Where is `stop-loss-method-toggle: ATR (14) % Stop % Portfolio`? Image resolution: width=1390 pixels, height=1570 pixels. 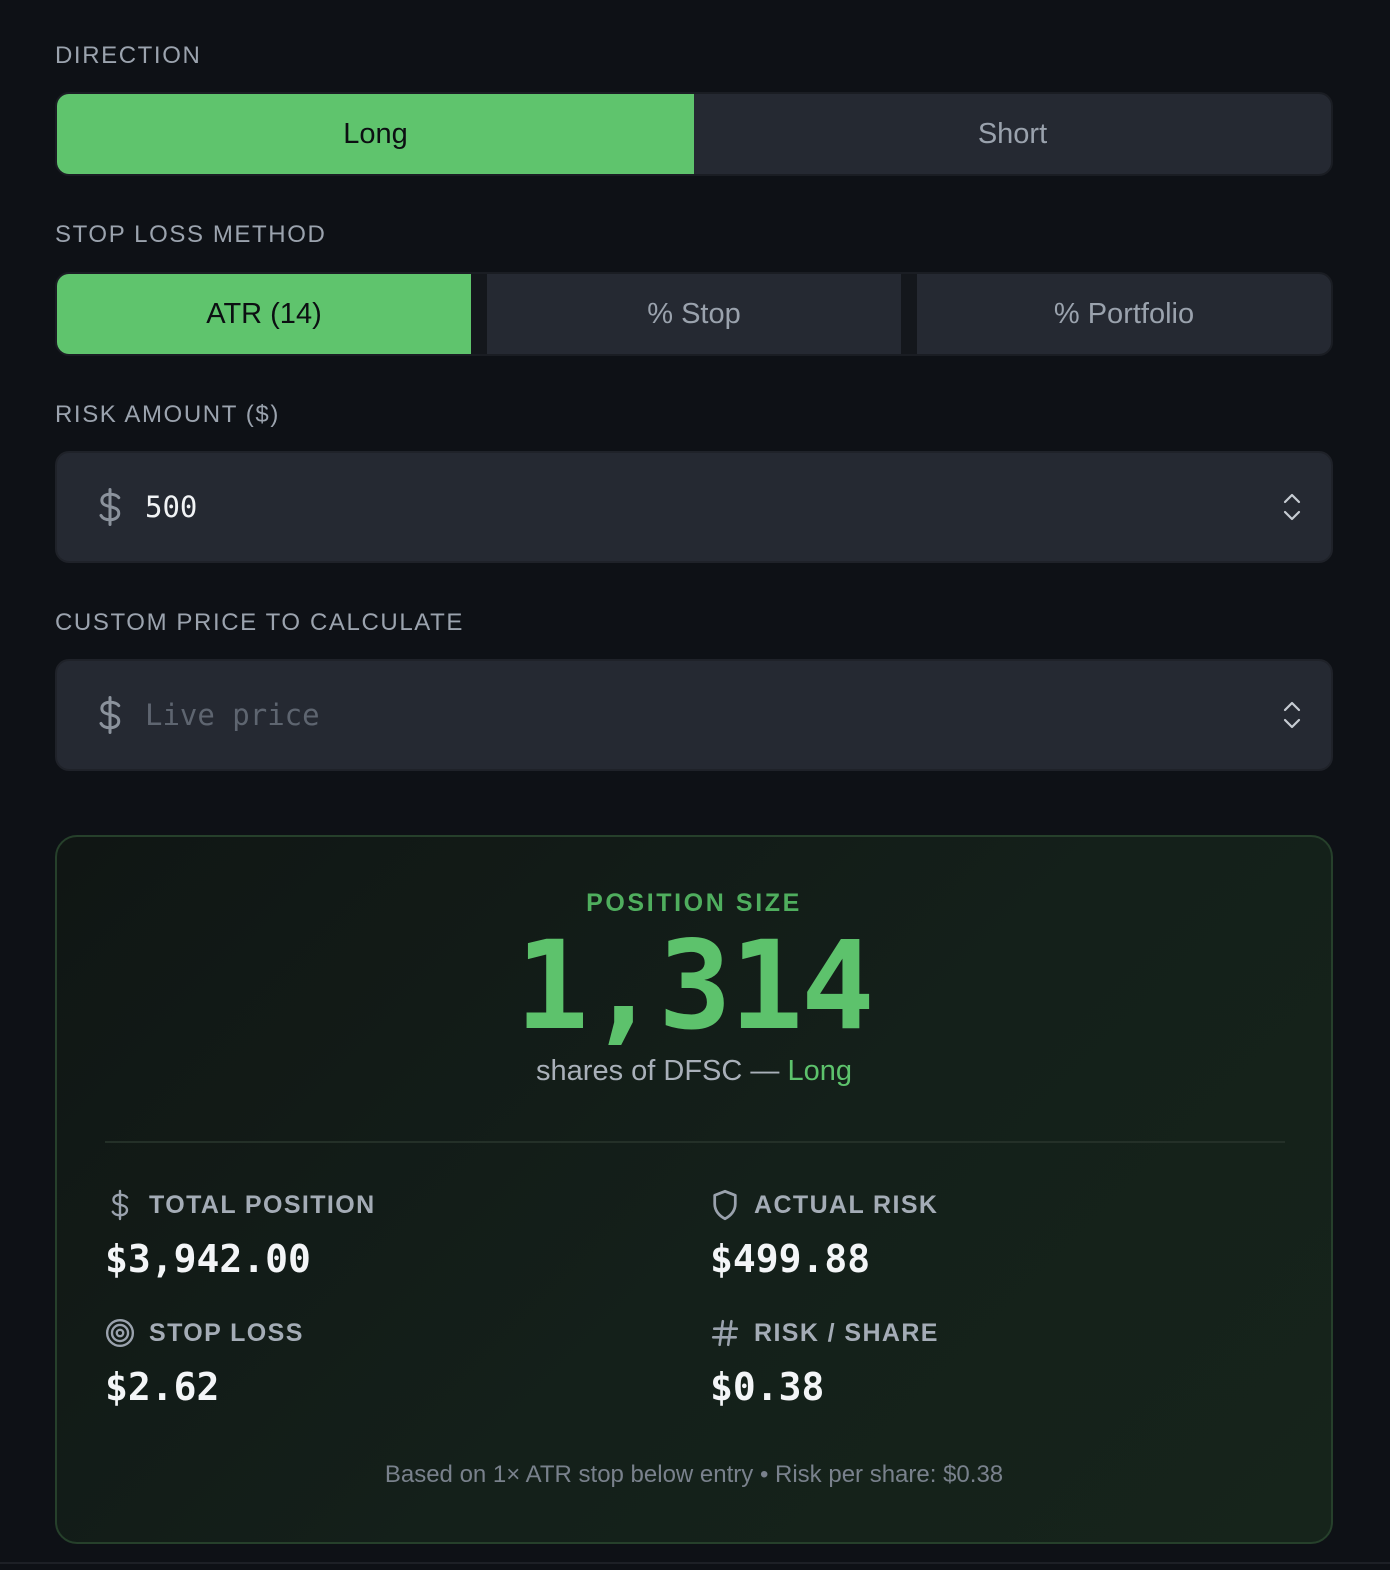 stop-loss-method-toggle: ATR (14) % Stop % Portfolio is located at coordinates (694, 314).